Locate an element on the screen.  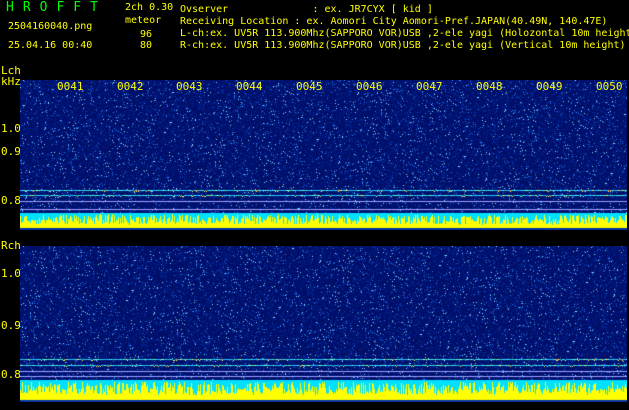
lch-ytick-0-9: 0.9 is located at coordinates (11, 151).